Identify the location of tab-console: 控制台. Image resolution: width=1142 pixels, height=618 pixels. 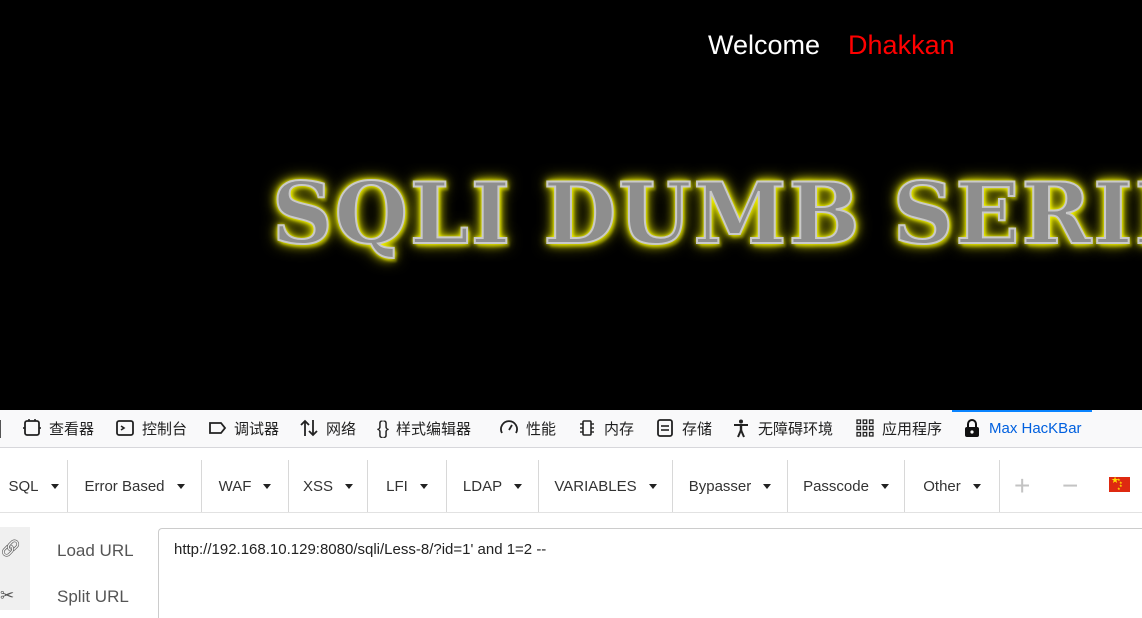
(151, 428).